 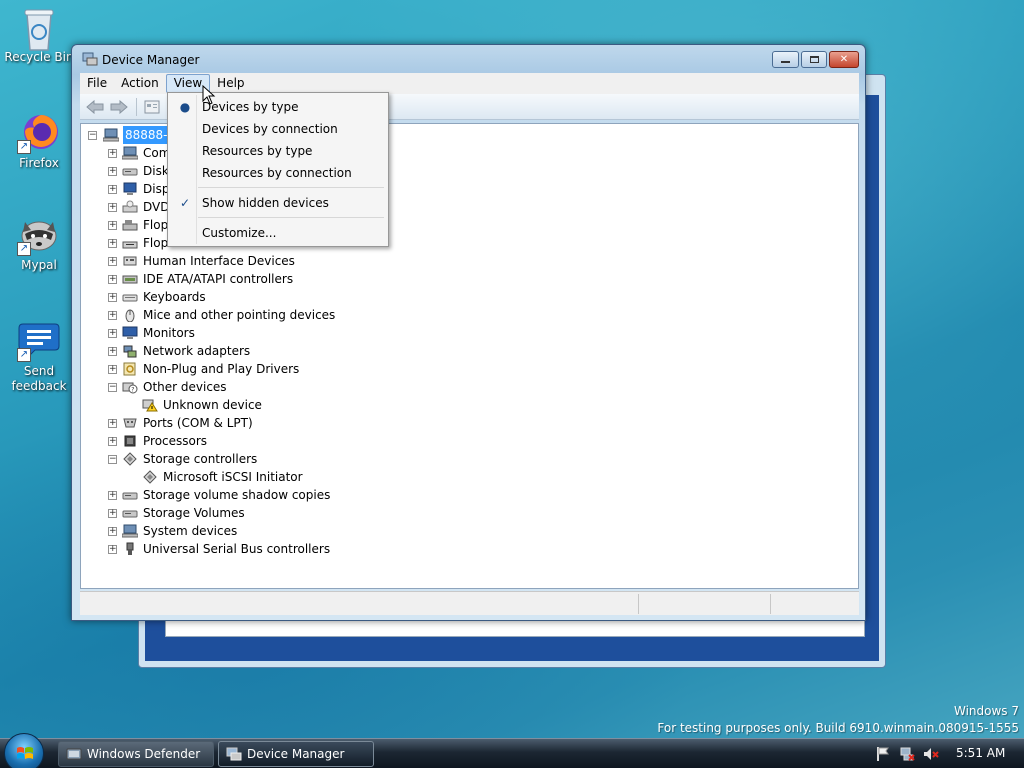 What do you see at coordinates (468, 59) in the screenshot?
I see `title-bar: Device Manager ✕` at bounding box center [468, 59].